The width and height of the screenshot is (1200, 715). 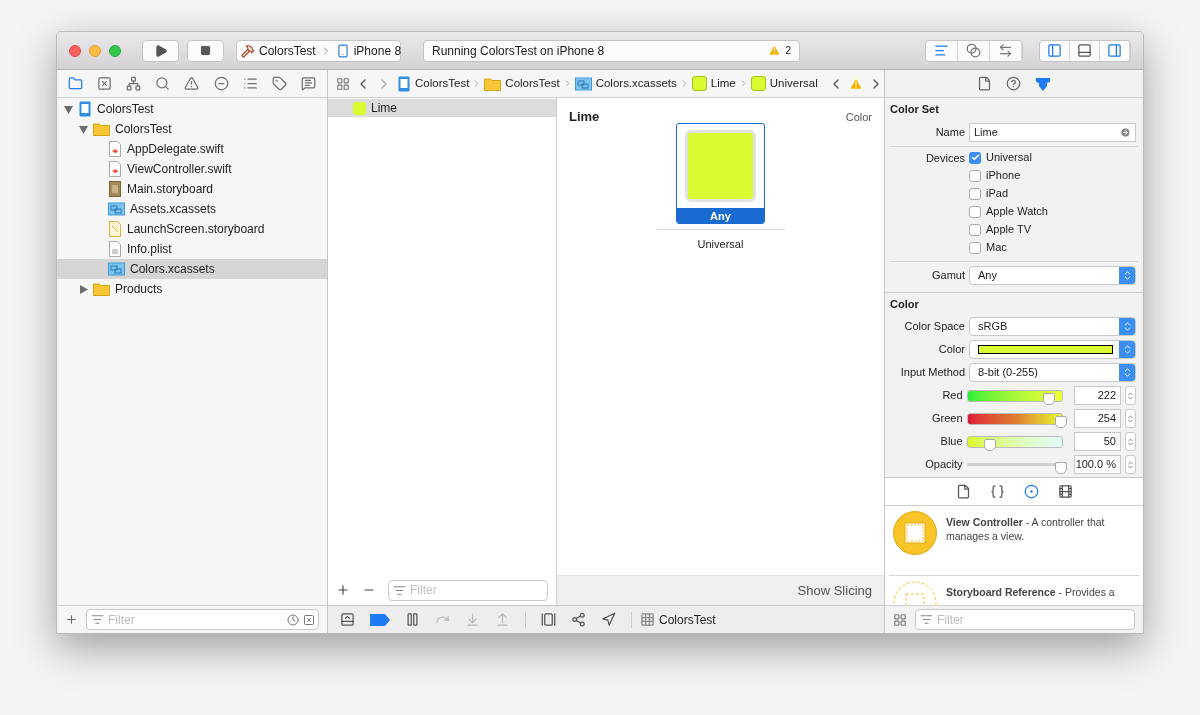 I want to click on folder-icon, so click(x=76, y=83).